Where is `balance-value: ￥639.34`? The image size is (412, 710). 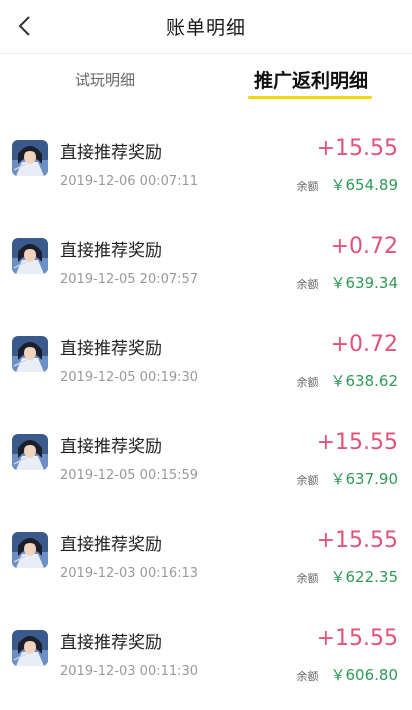
balance-value: ￥639.34 is located at coordinates (364, 283).